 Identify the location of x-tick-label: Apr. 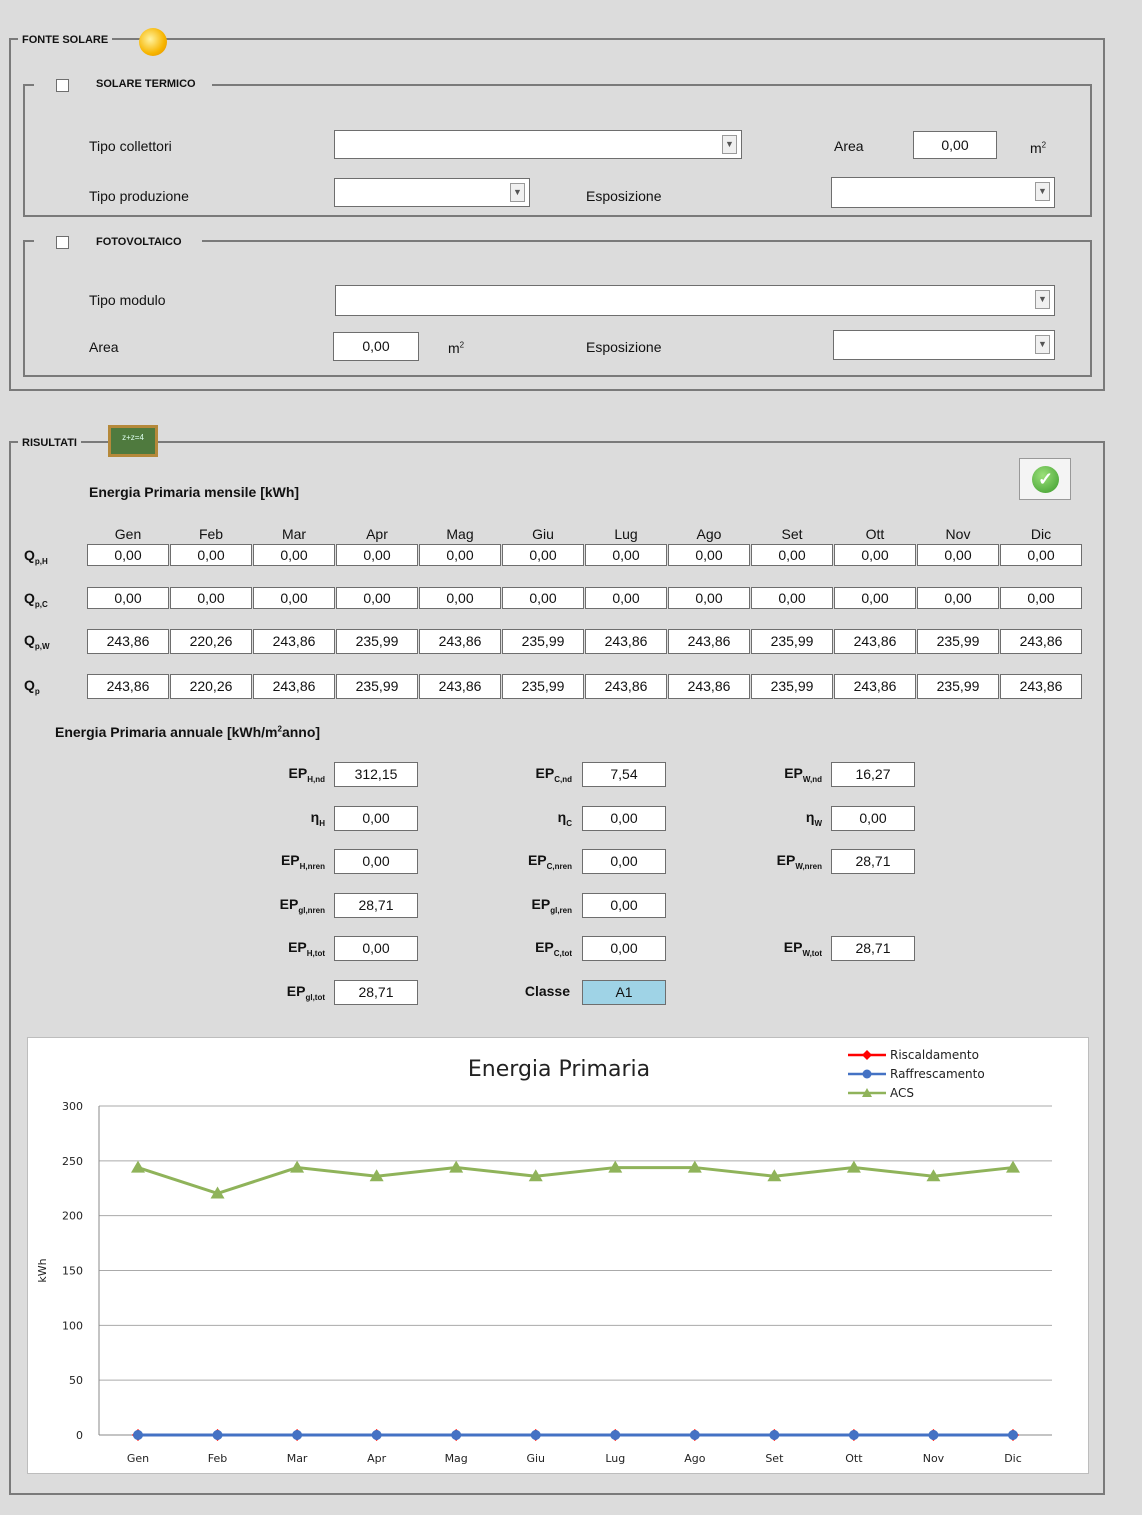
(377, 1458).